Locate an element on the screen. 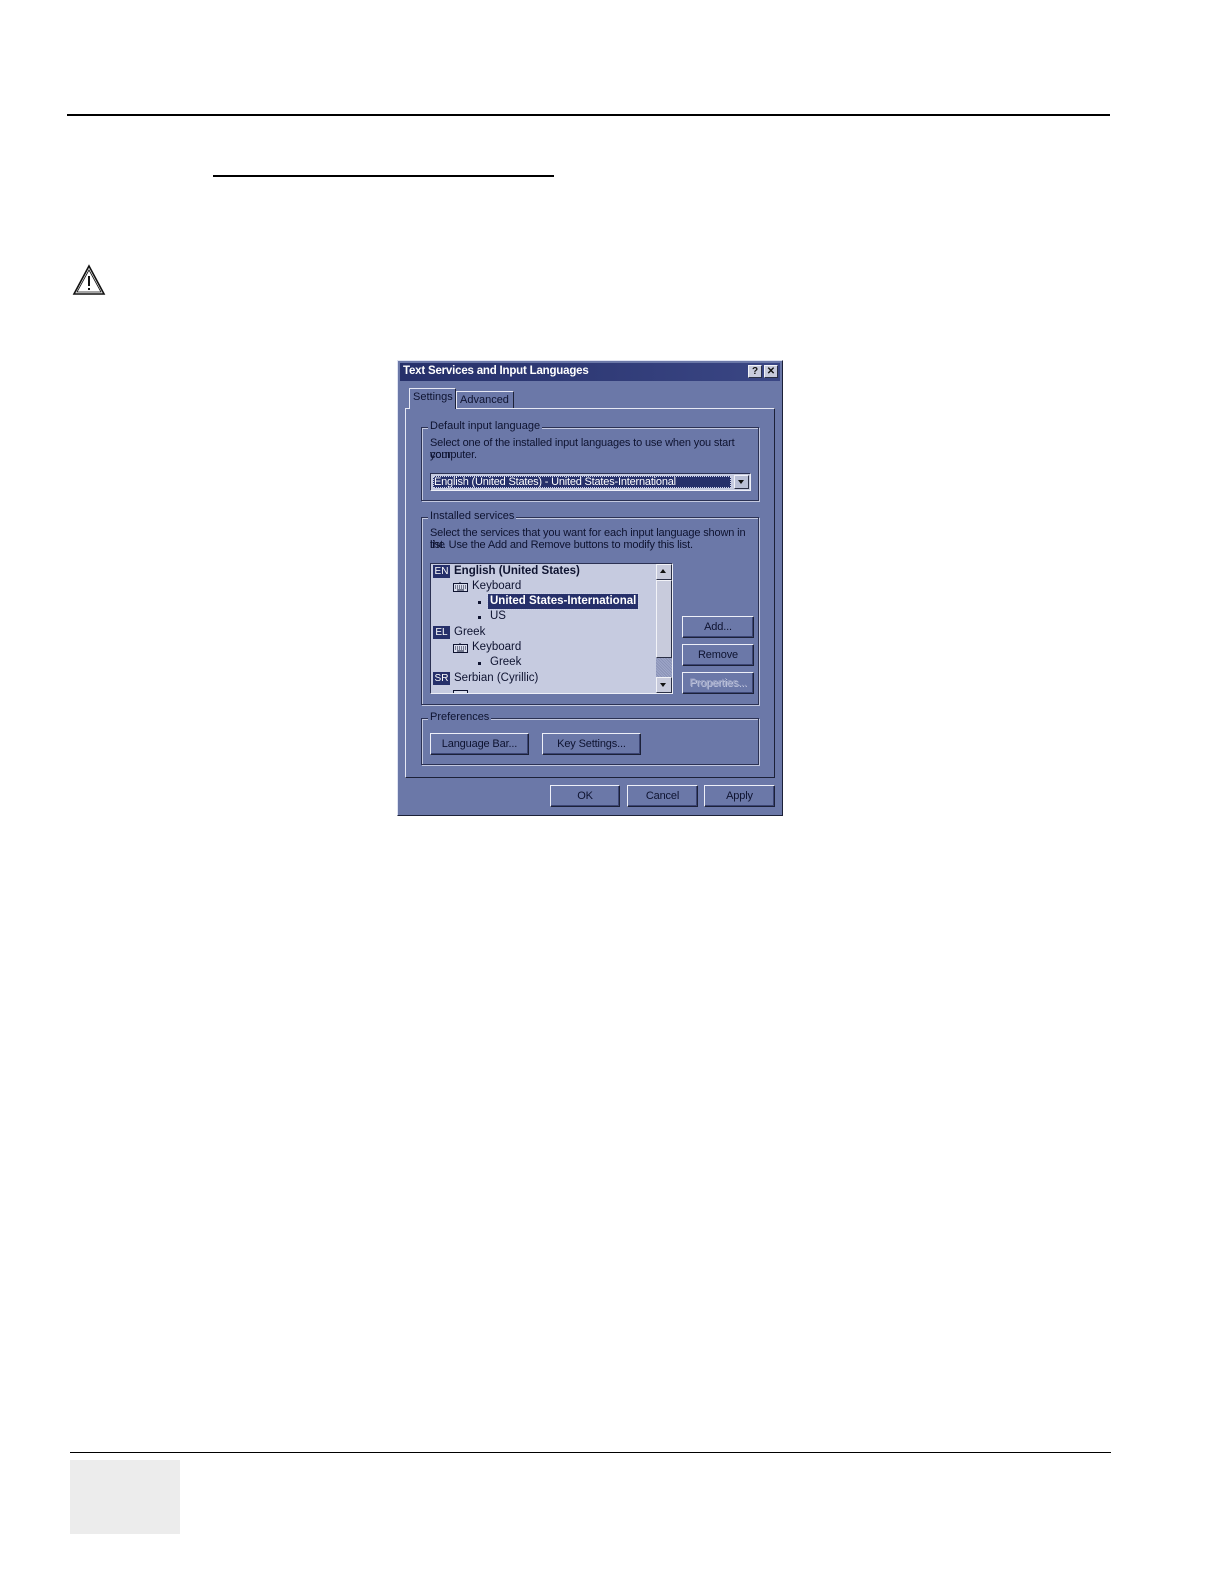 Image resolution: width=1224 pixels, height=1582 pixels. tree-item-layout-us: US is located at coordinates (543, 616).